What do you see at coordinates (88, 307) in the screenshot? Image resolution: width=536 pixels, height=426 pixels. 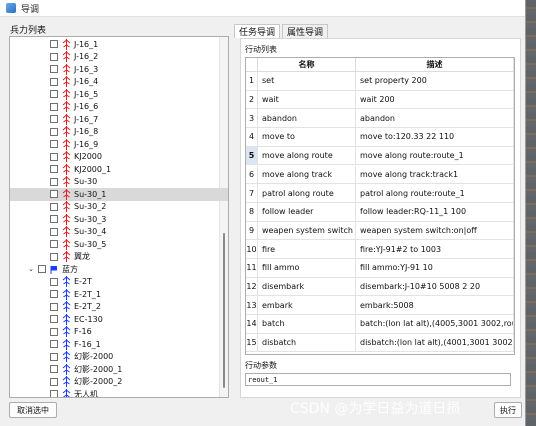 I see `tree-item-label: E-2T_2` at bounding box center [88, 307].